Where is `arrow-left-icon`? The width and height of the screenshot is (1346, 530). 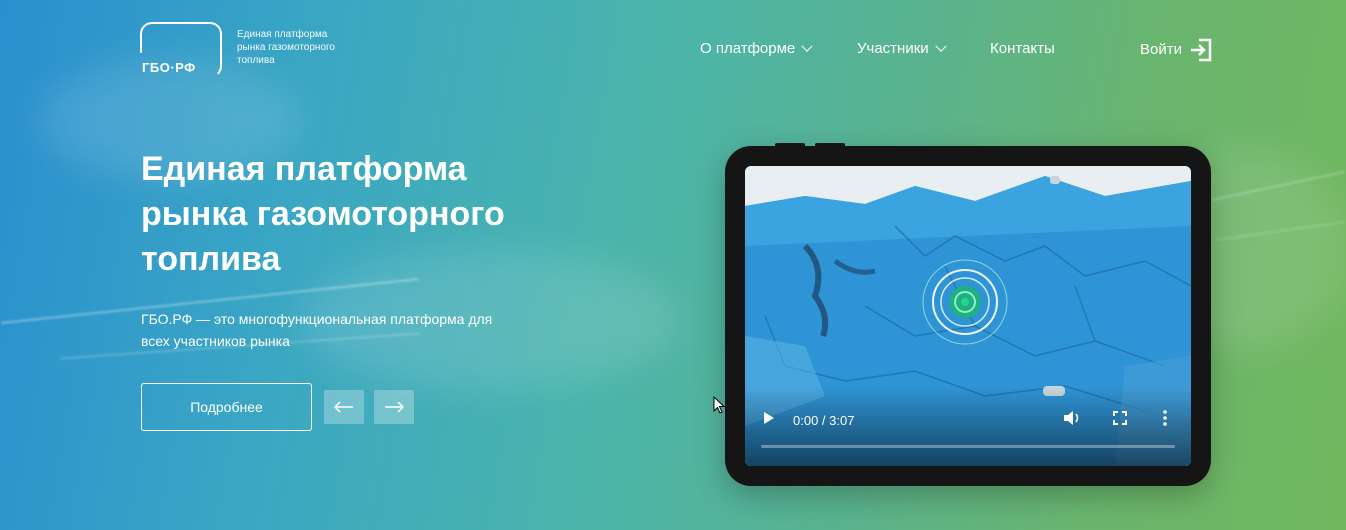 arrow-left-icon is located at coordinates (343, 407).